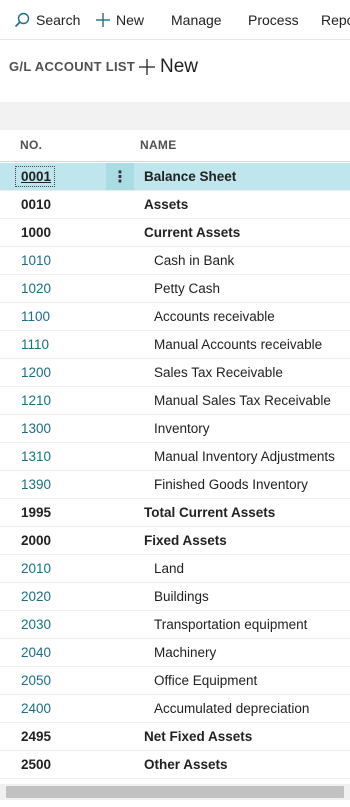 This screenshot has width=350, height=807. What do you see at coordinates (186, 764) in the screenshot?
I see `account-name: Other Assets` at bounding box center [186, 764].